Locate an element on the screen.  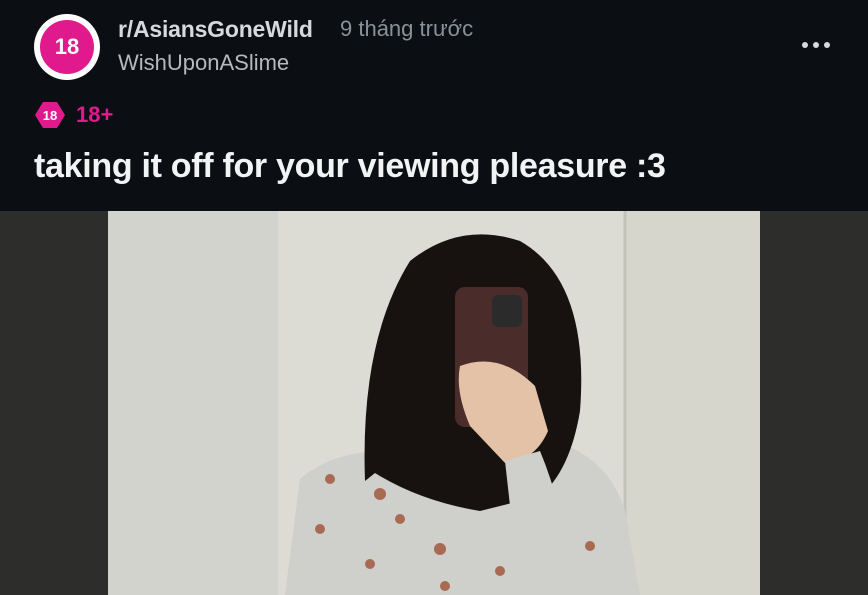
photo-phone-camera is located at coordinates (507, 311).